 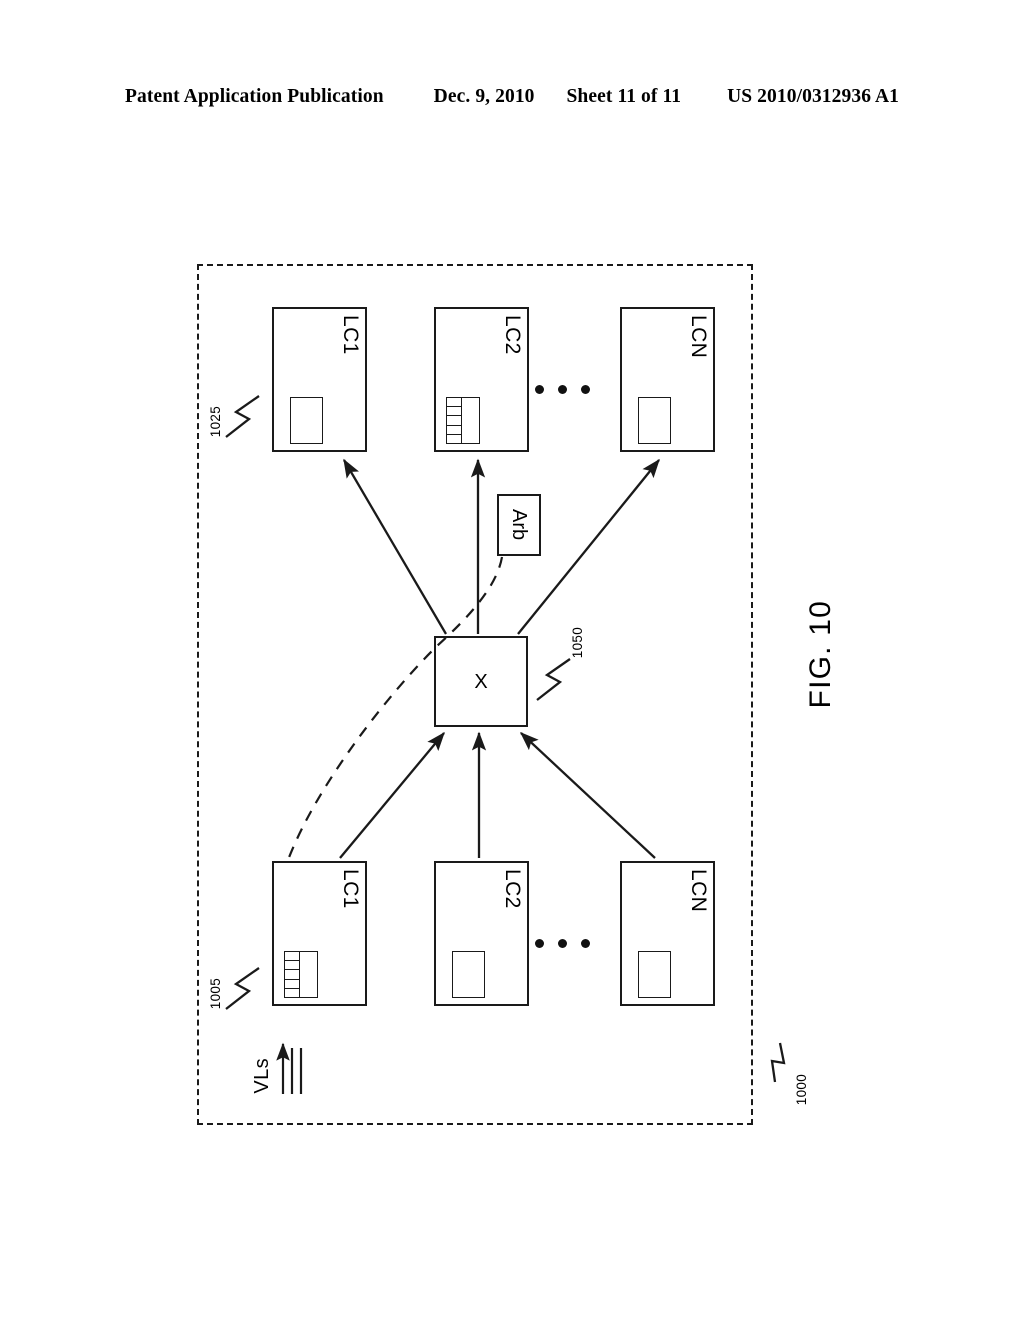 What do you see at coordinates (468, 974) in the screenshot?
I see `ingress-line-card-2-buffer` at bounding box center [468, 974].